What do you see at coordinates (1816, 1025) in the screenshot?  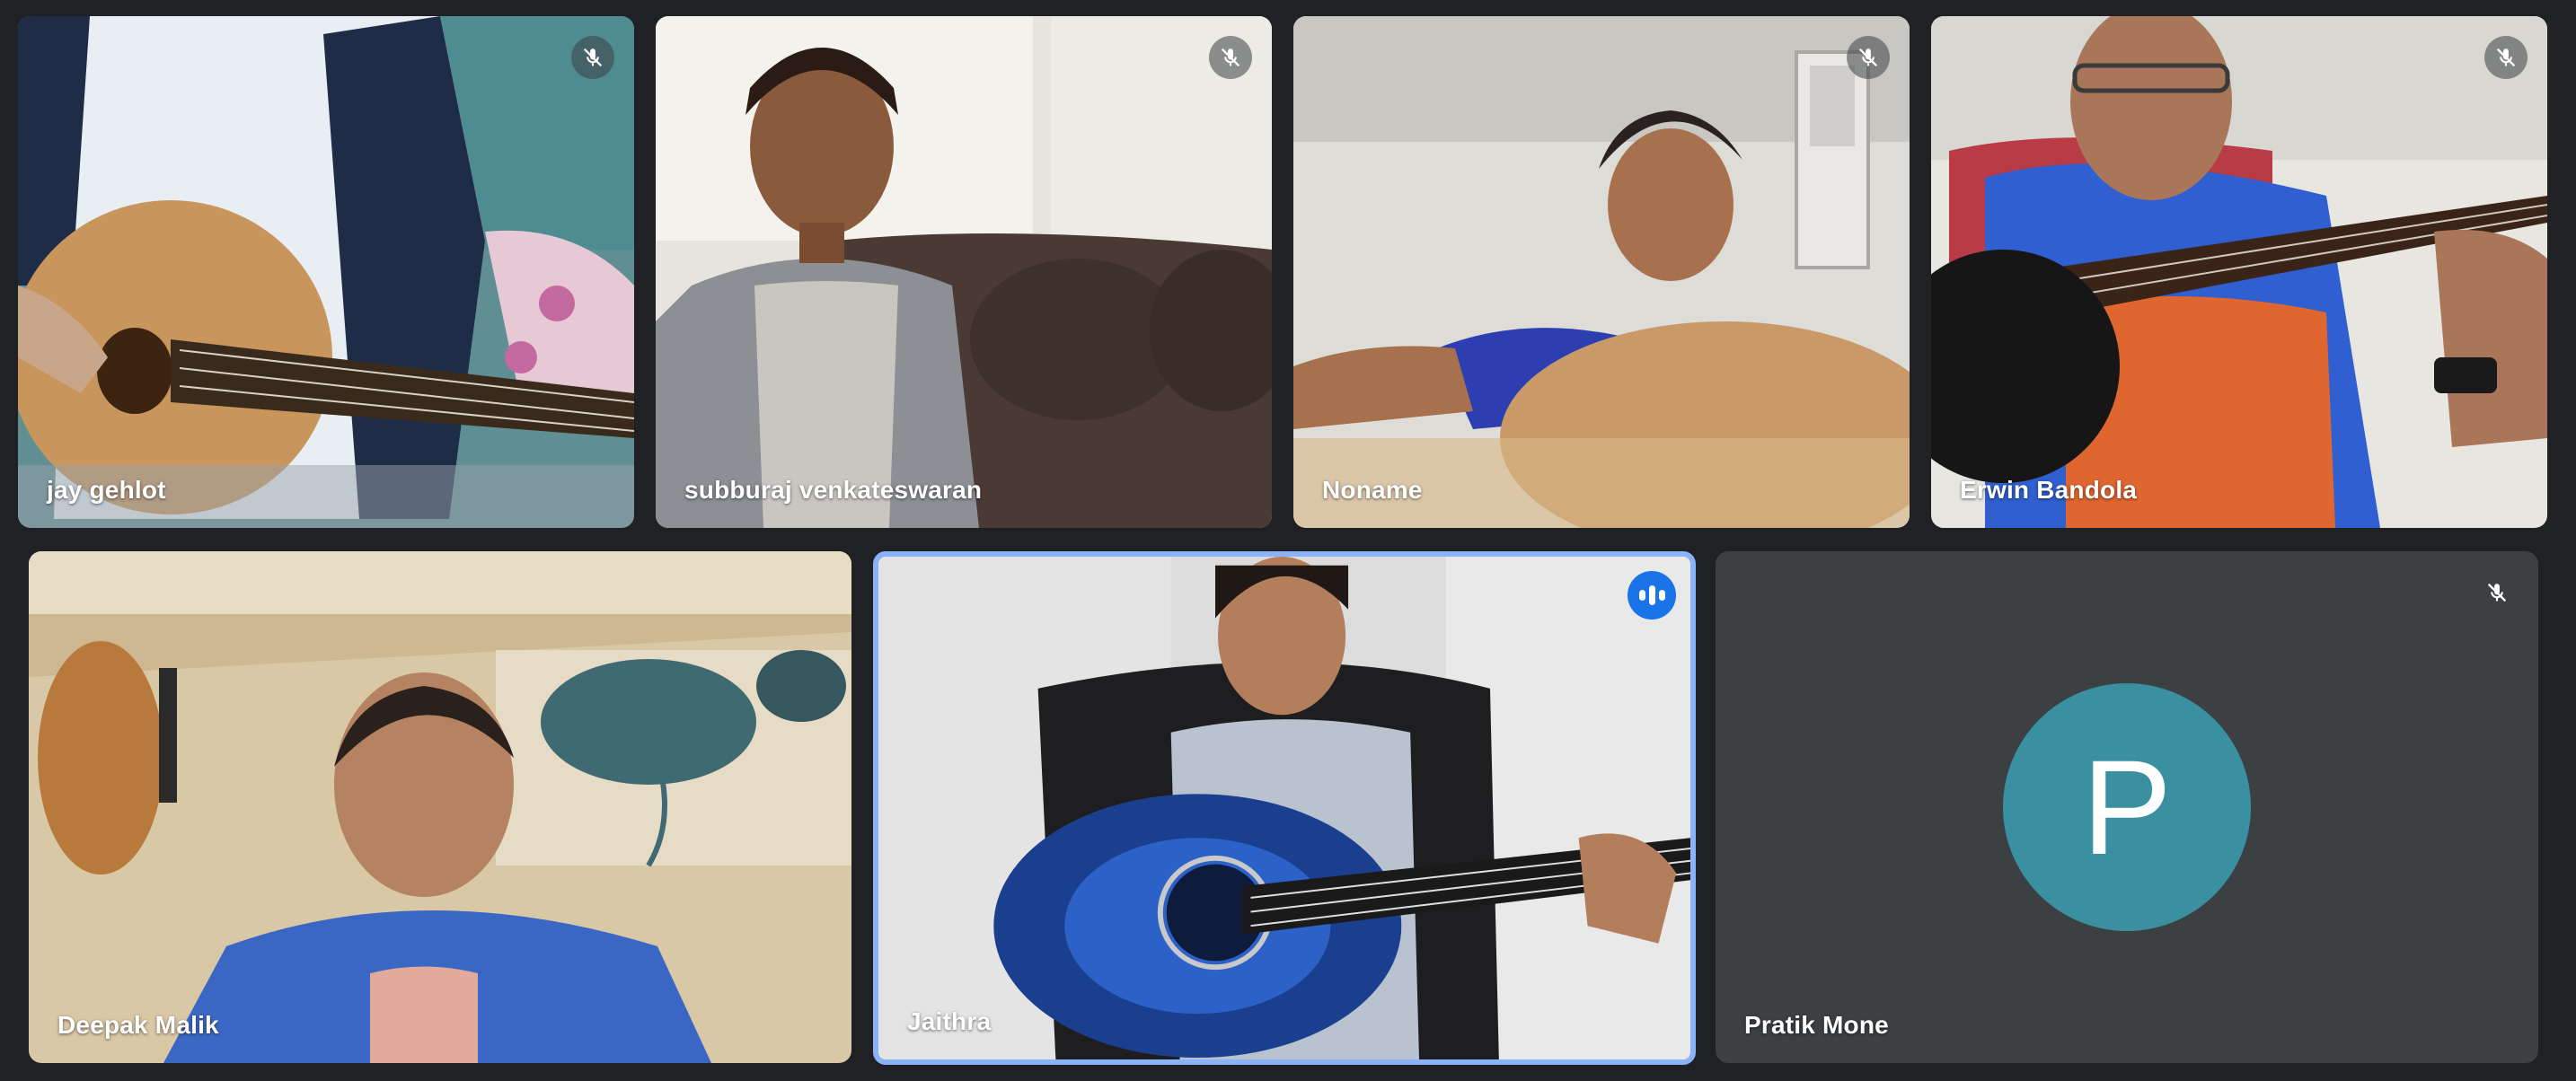 I see `participant-name: Pratik Mone` at bounding box center [1816, 1025].